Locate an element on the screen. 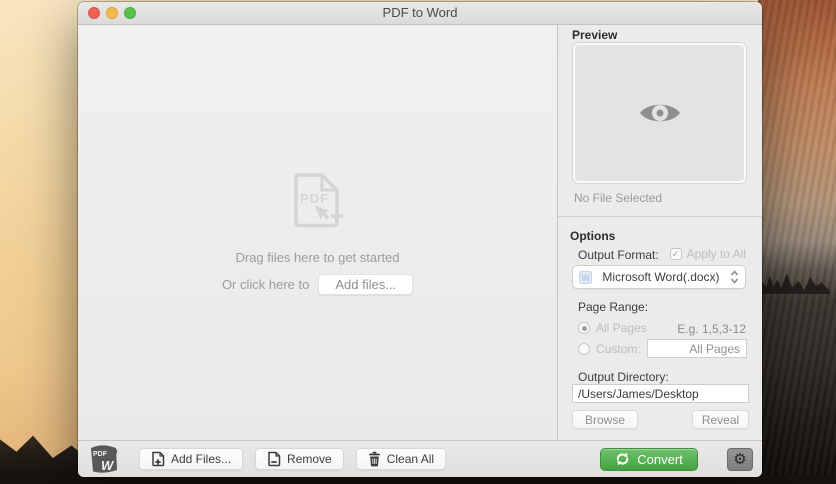 Image resolution: width=836 pixels, height=484 pixels. zoom-window-button is located at coordinates (130, 13).